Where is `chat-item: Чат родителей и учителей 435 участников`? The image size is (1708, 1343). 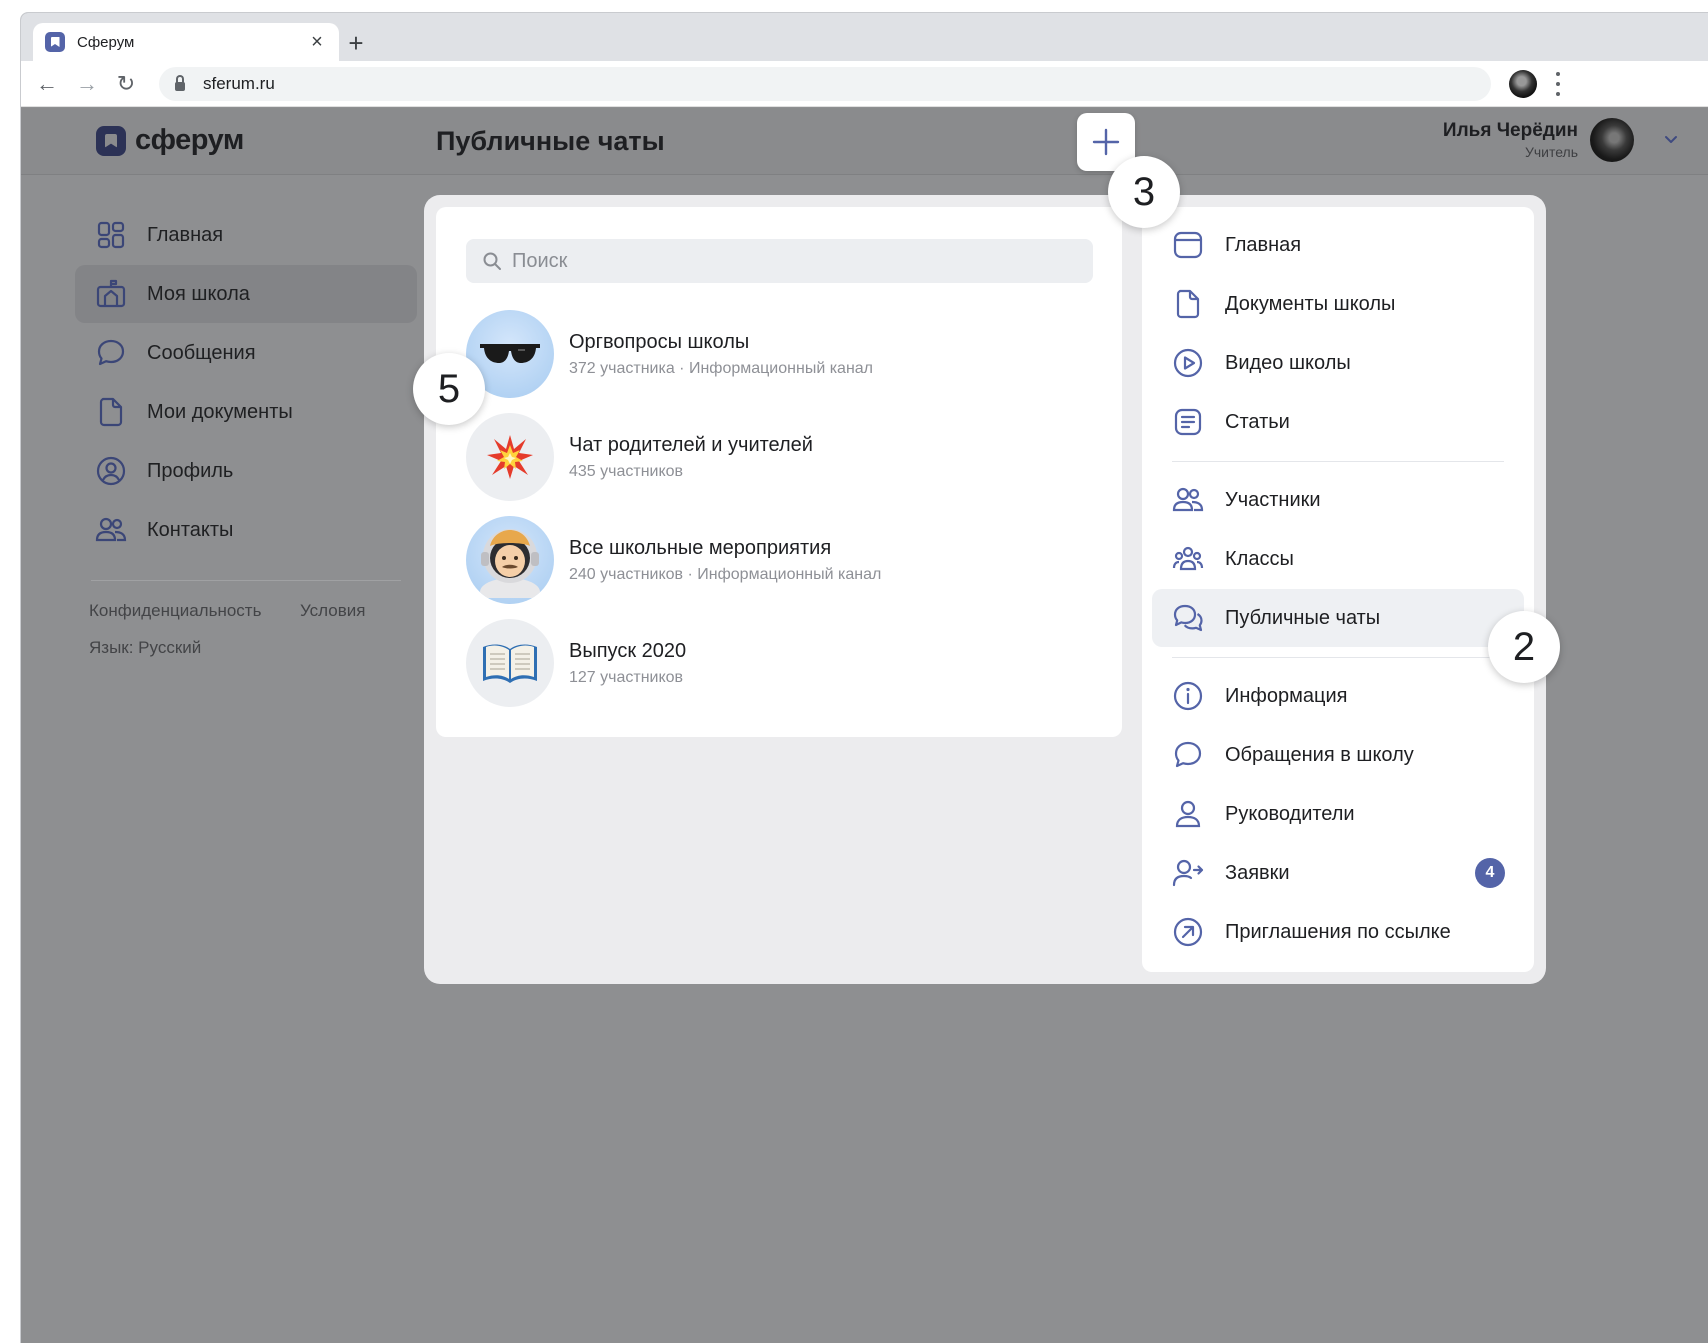 chat-item: Чат родителей и учителей 435 участников is located at coordinates (786, 457).